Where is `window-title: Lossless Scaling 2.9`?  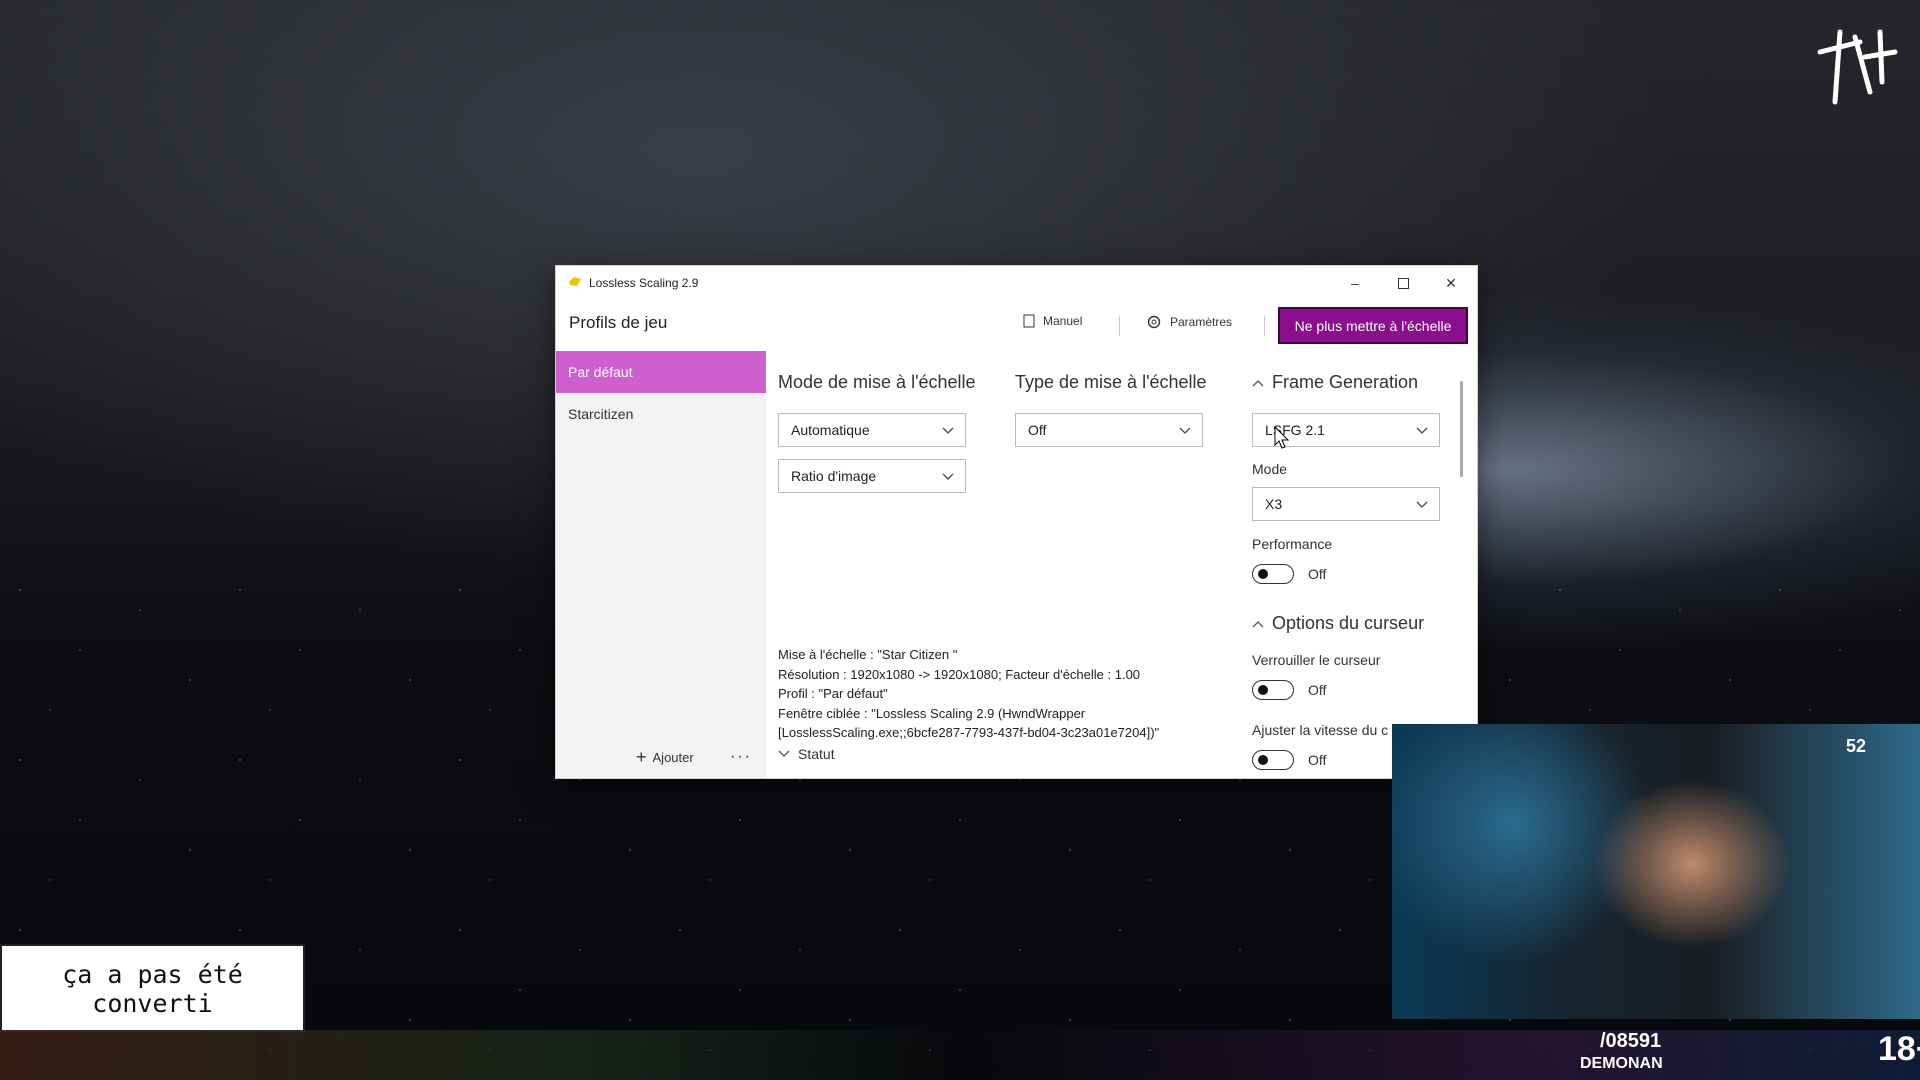 window-title: Lossless Scaling 2.9 is located at coordinates (644, 283).